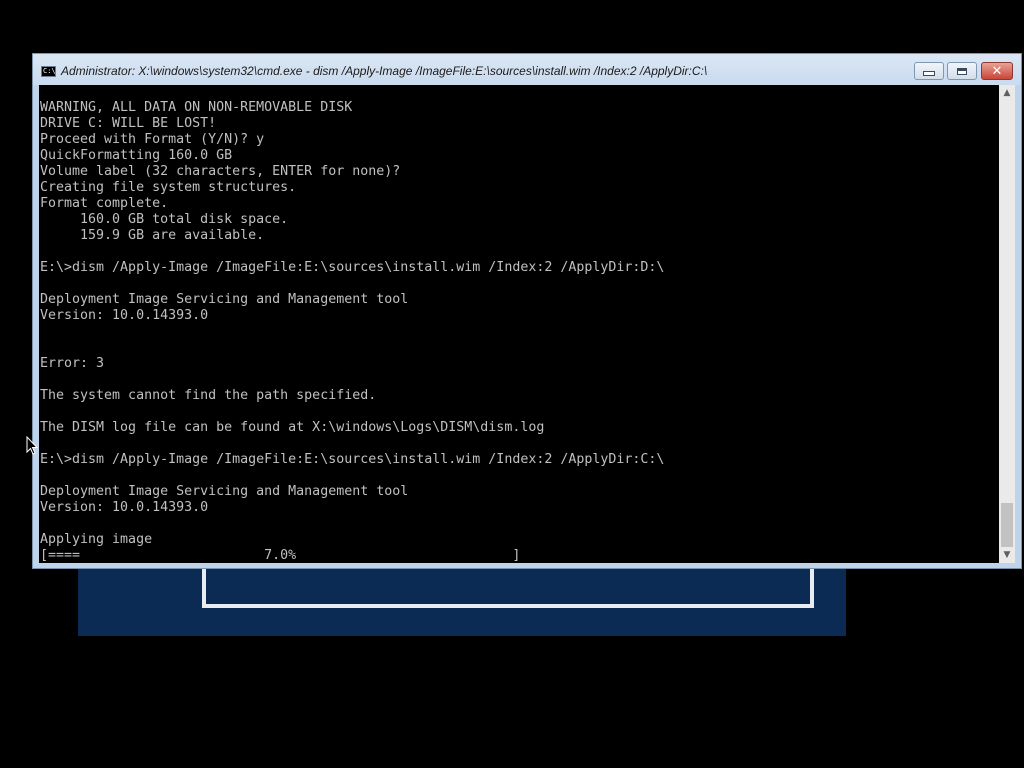 The width and height of the screenshot is (1024, 768). Describe the element at coordinates (48, 71) in the screenshot. I see `cmd-icon: C:\` at that location.